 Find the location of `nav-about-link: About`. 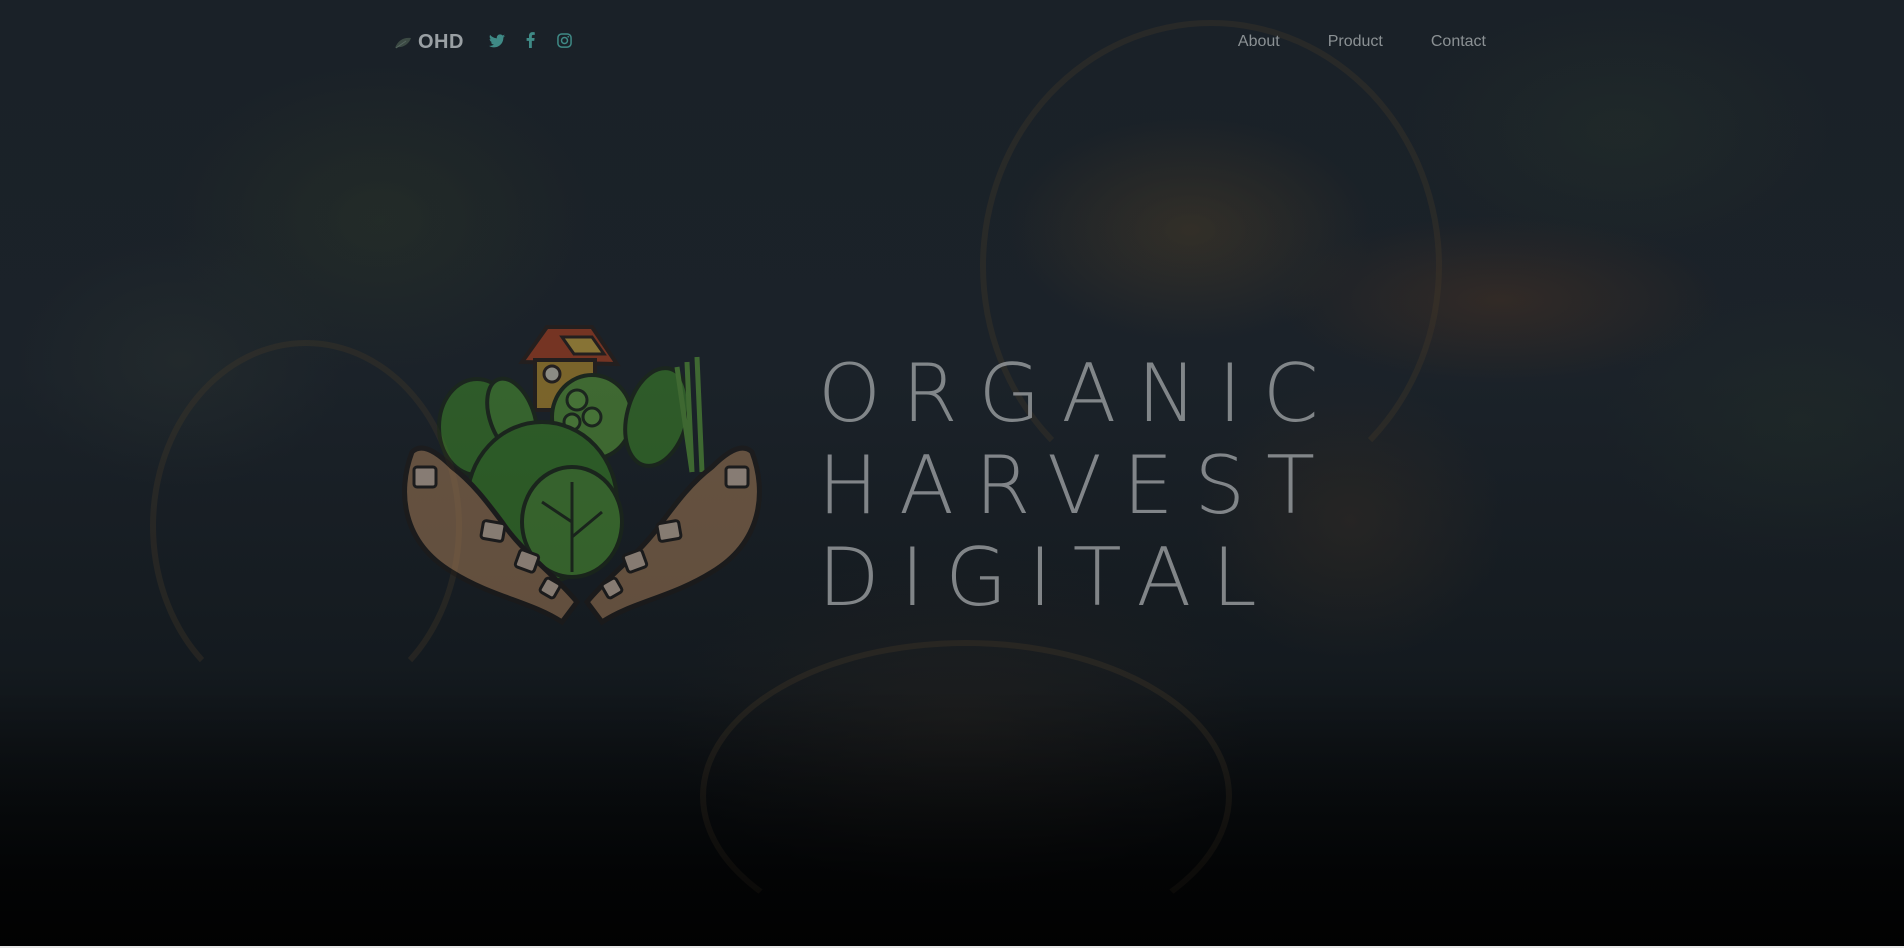

nav-about-link: About is located at coordinates (1259, 42).